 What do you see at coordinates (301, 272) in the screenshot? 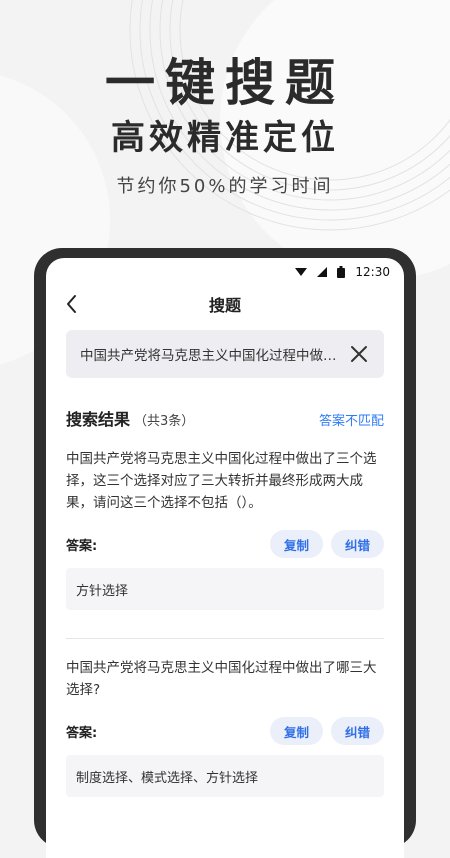
I see `wifi-icon` at bounding box center [301, 272].